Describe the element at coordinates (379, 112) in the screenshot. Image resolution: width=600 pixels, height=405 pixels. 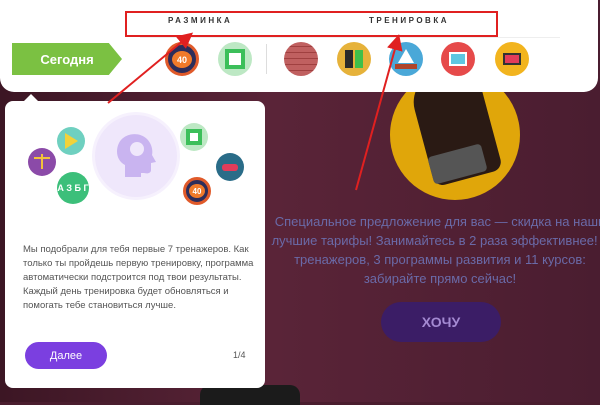
I see `arrow-to-training` at that location.